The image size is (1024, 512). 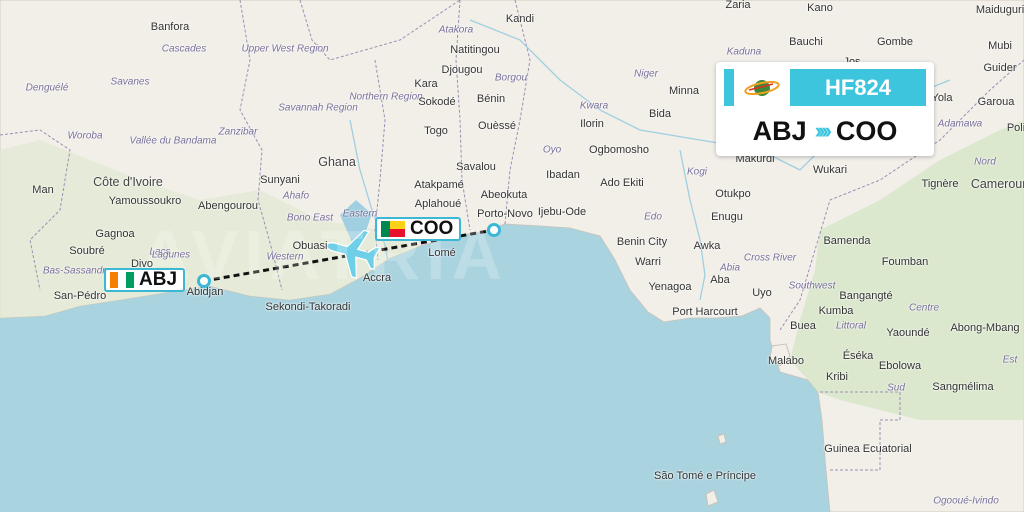 What do you see at coordinates (825, 109) in the screenshot?
I see `flight-info-card: HF824 ABJ ›››› COO` at bounding box center [825, 109].